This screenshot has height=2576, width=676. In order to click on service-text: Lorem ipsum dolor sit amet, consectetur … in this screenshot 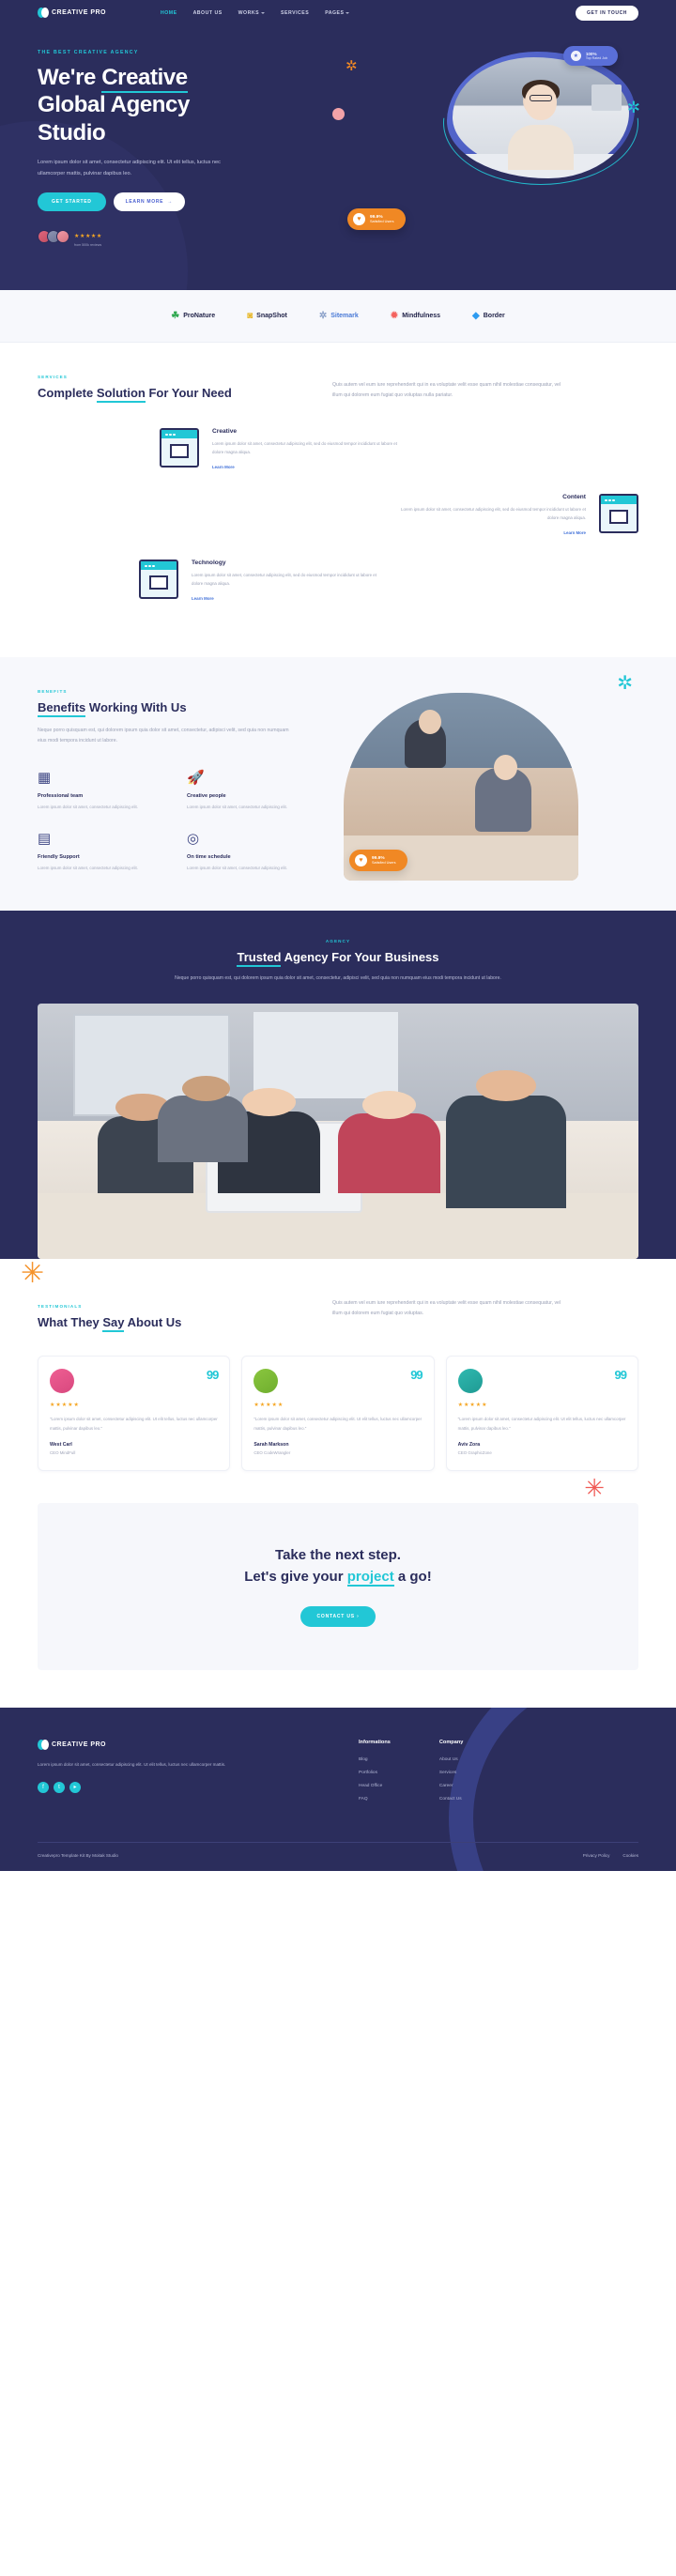, I will do `click(284, 580)`.